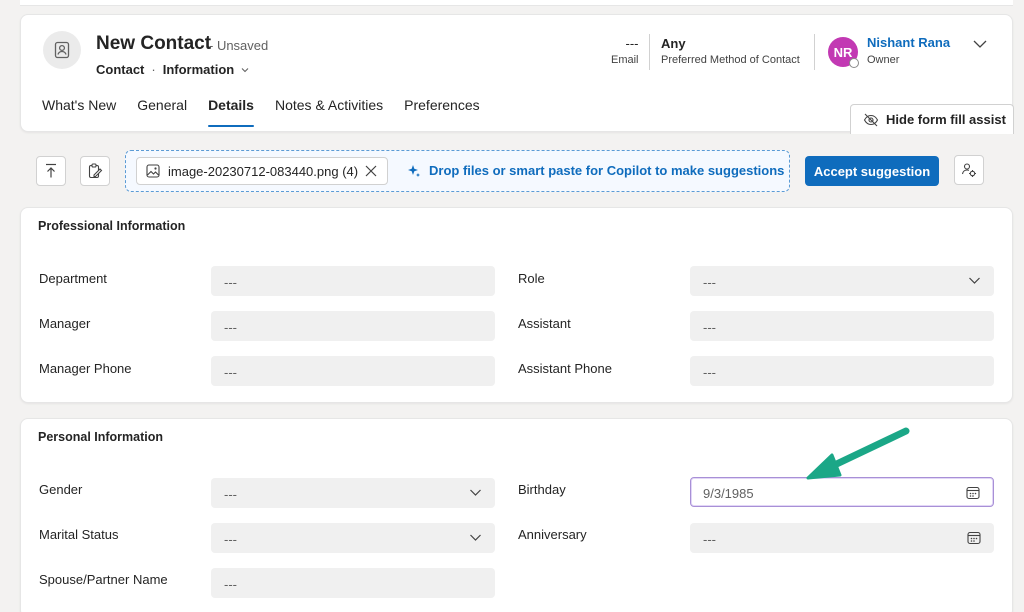  I want to click on form-selector: Information, so click(207, 69).